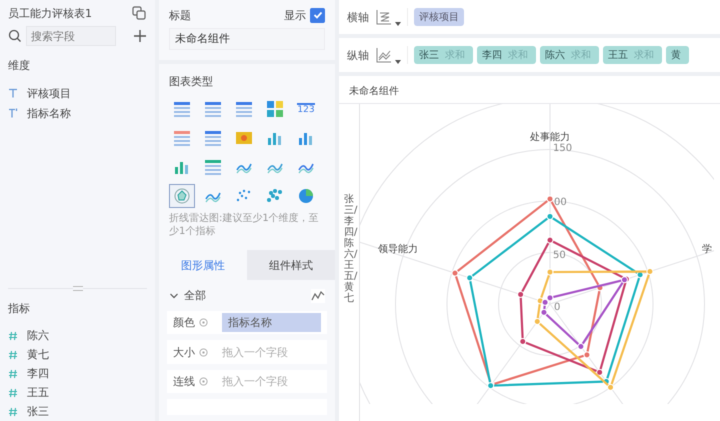  I want to click on show-checkbox, so click(317, 15).